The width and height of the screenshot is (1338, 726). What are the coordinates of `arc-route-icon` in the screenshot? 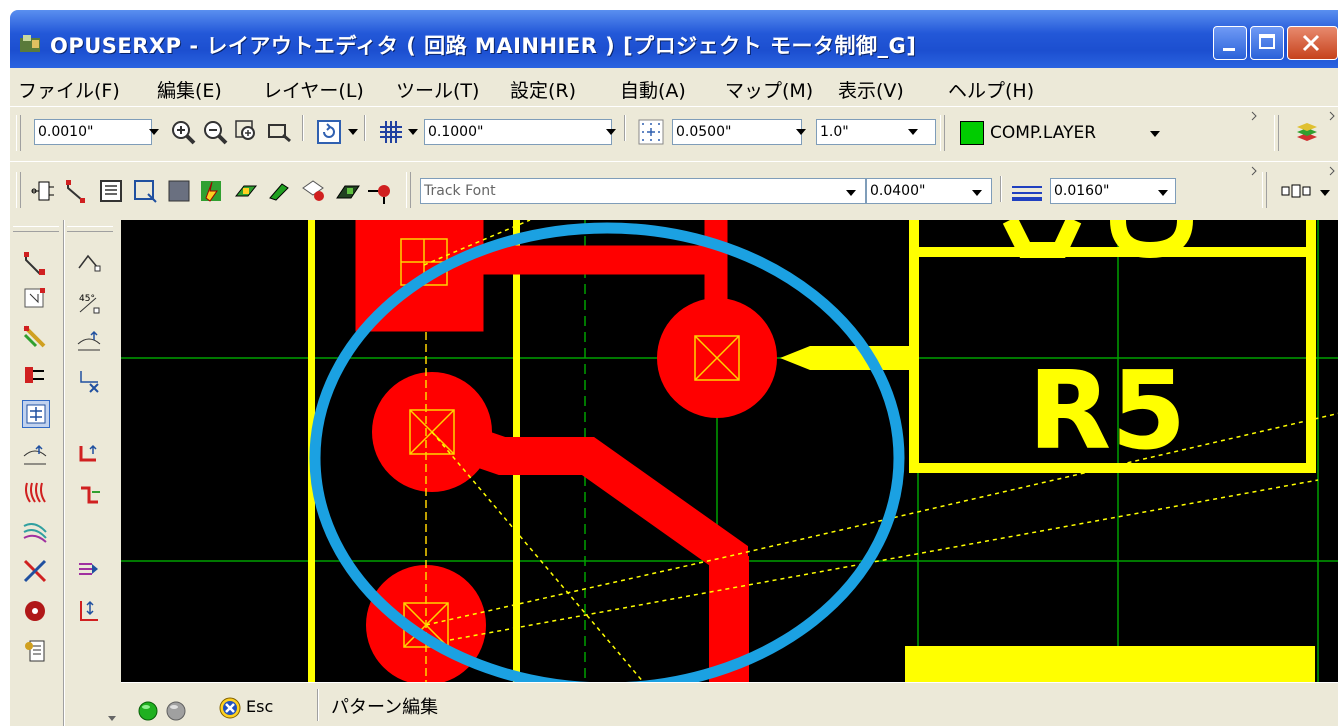 It's located at (89, 263).